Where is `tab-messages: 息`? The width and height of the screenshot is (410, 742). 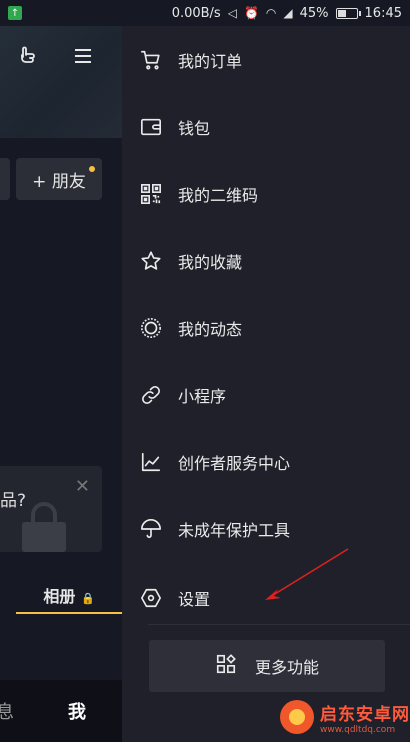 tab-messages: 息 is located at coordinates (7, 711).